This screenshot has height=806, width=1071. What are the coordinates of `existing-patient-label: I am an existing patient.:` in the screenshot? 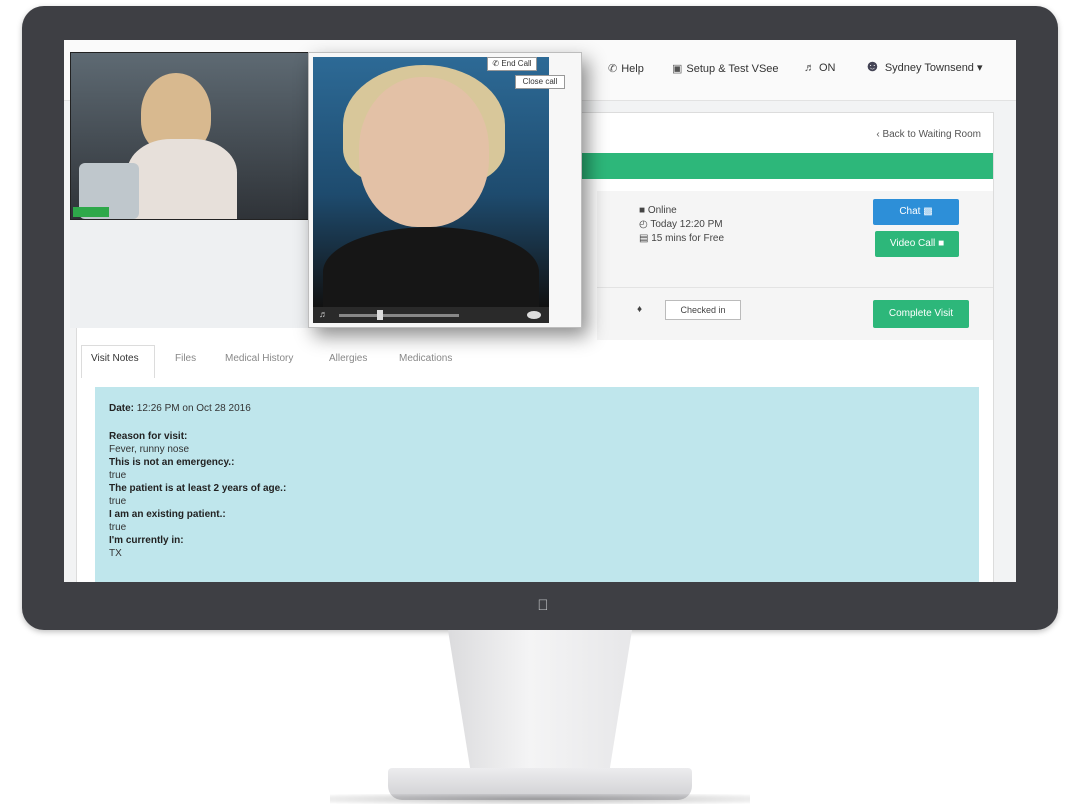 It's located at (167, 514).